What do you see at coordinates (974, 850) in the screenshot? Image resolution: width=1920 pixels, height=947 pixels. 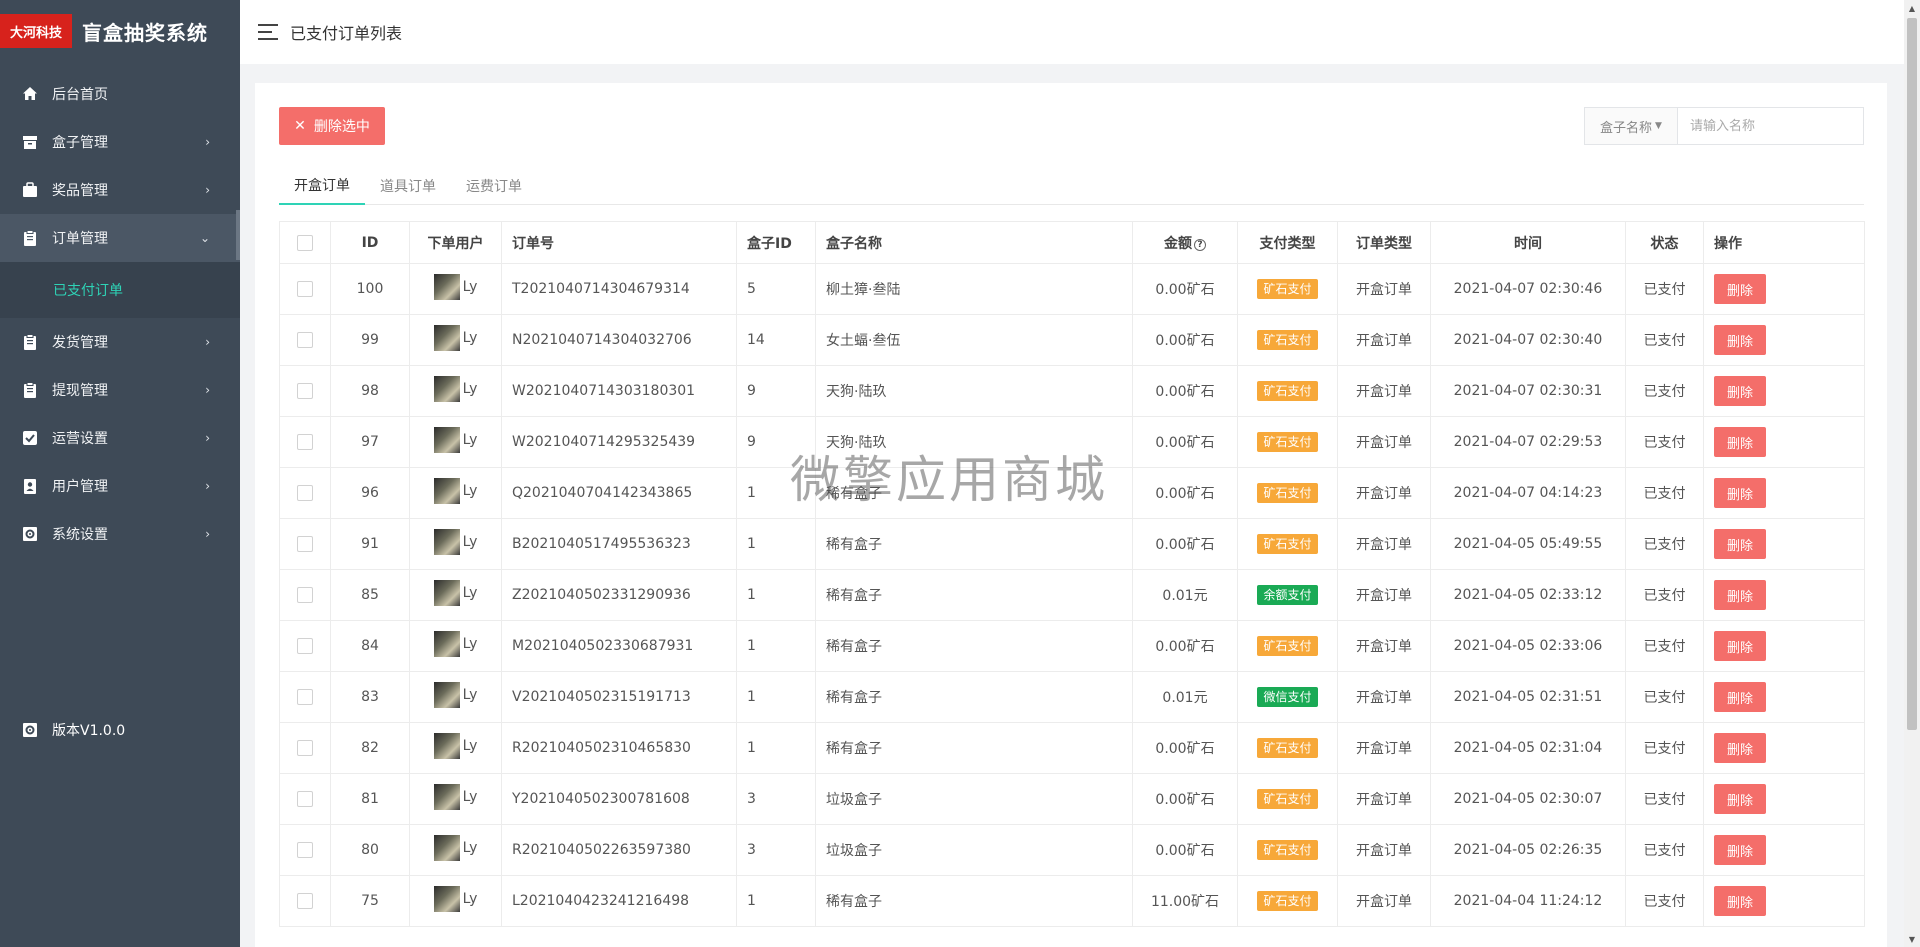 I see `cell-box-name: 垃圾盒子` at bounding box center [974, 850].